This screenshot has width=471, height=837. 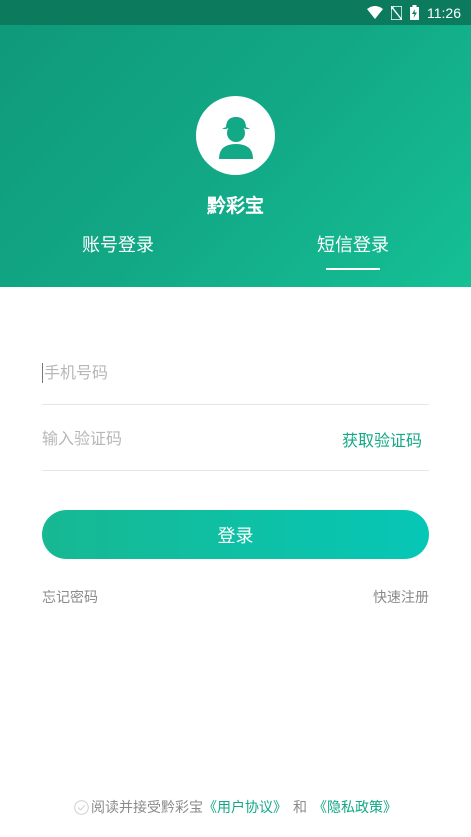 What do you see at coordinates (353, 246) in the screenshot?
I see `tab-sms-login: 短信登录` at bounding box center [353, 246].